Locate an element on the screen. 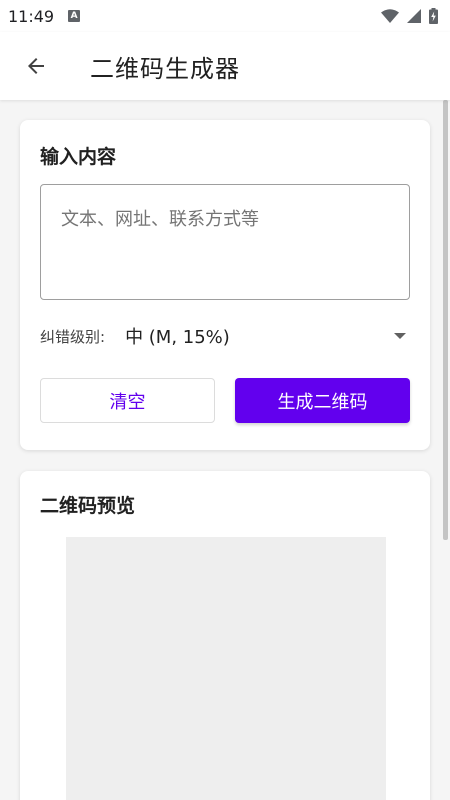 This screenshot has height=800, width=450. status-right is located at coordinates (409, 16).